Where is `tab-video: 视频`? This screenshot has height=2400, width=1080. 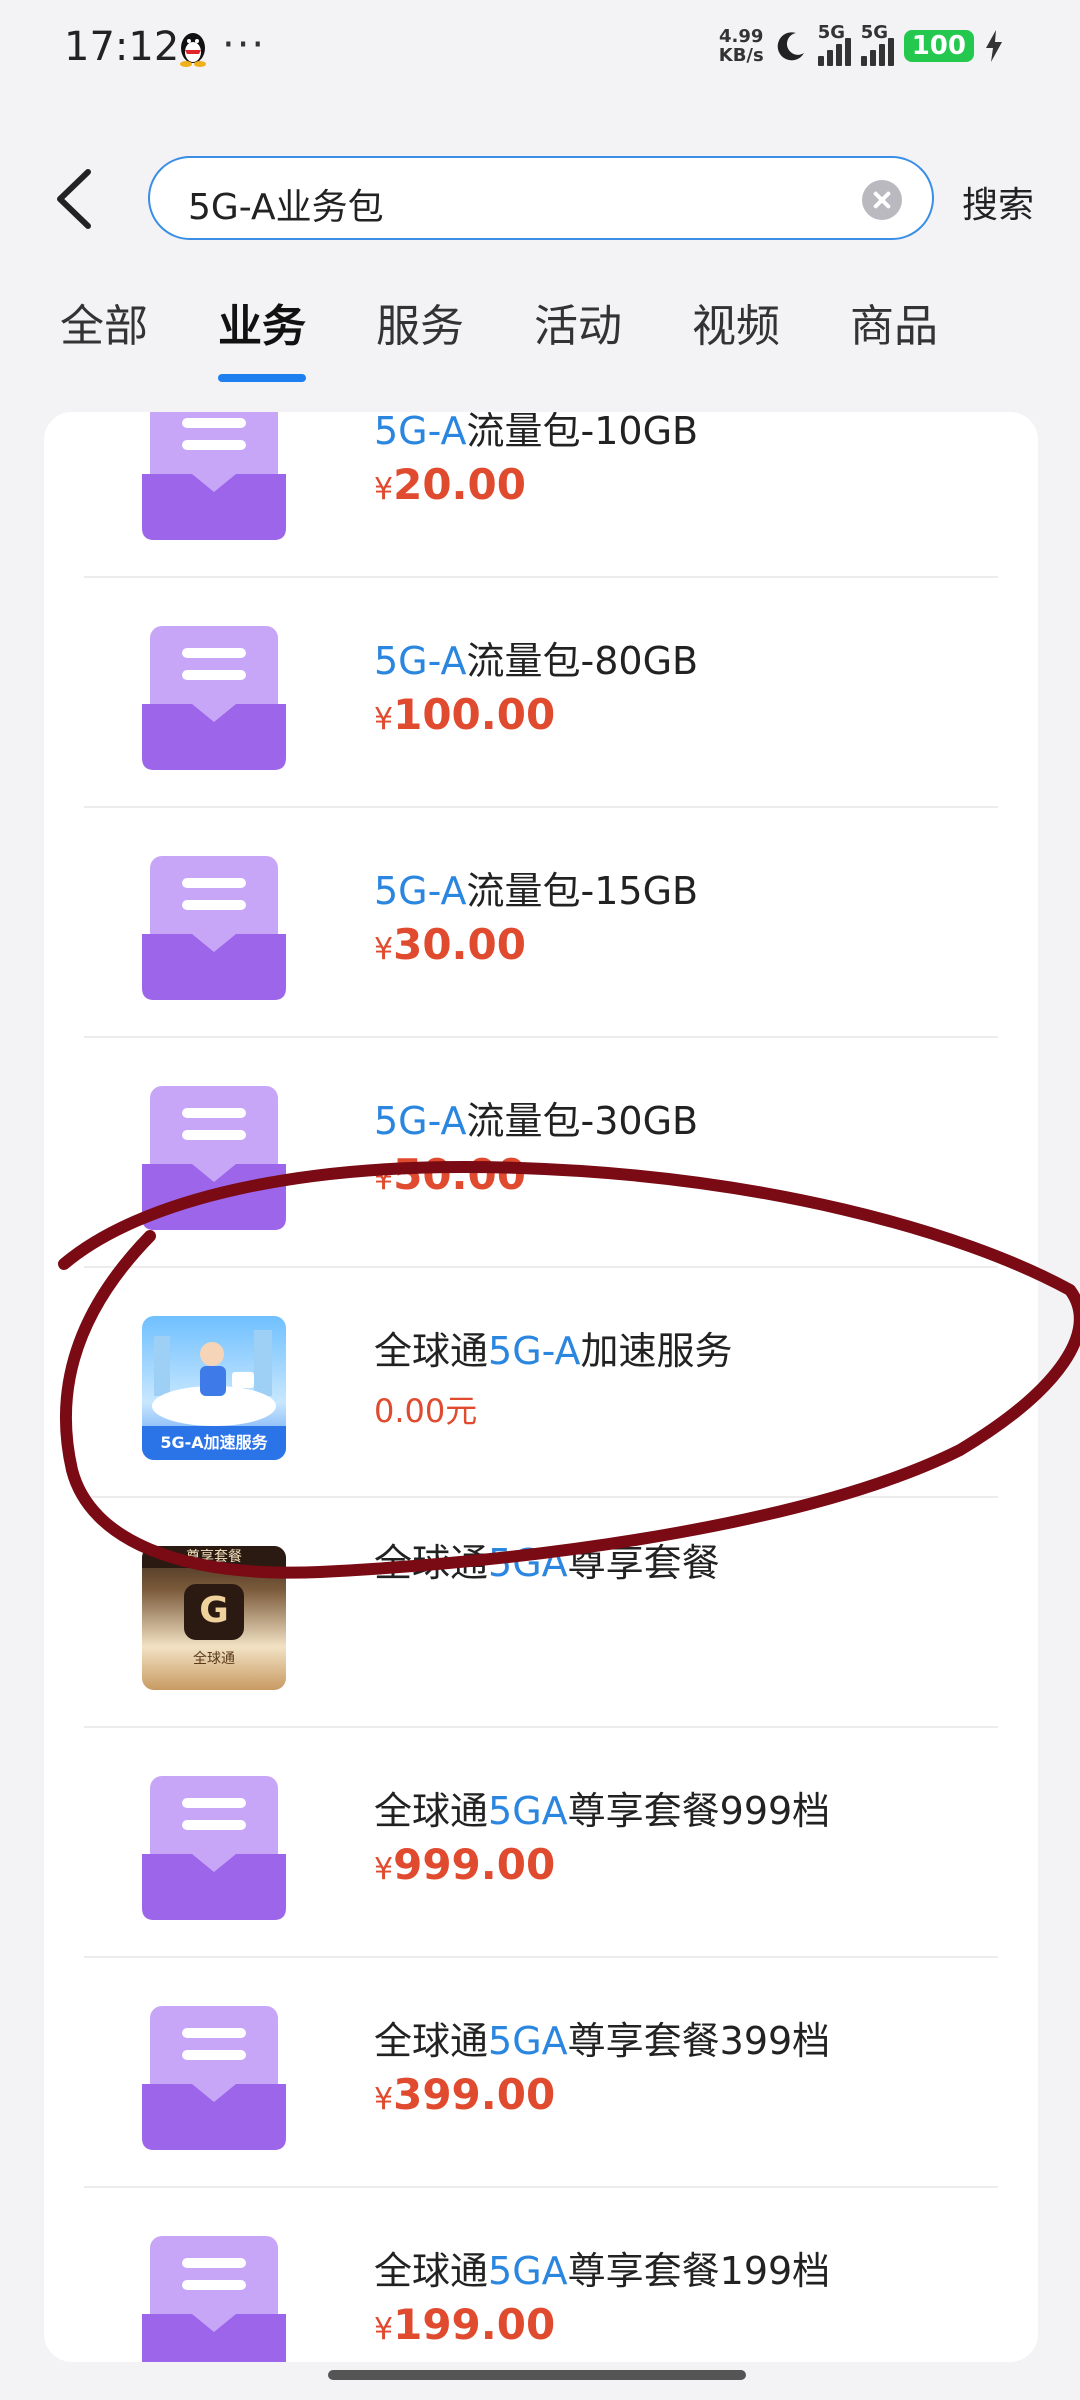 tab-video: 视频 is located at coordinates (736, 322).